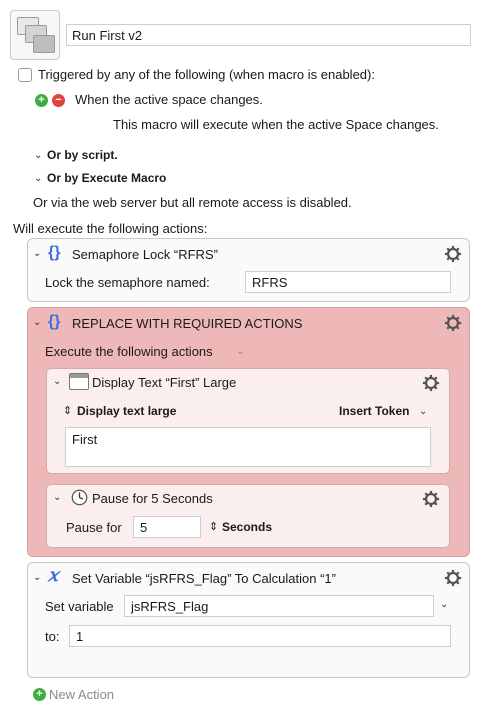 The image size is (481, 711). Describe the element at coordinates (39, 694) in the screenshot. I see `add-action-icon: +` at that location.